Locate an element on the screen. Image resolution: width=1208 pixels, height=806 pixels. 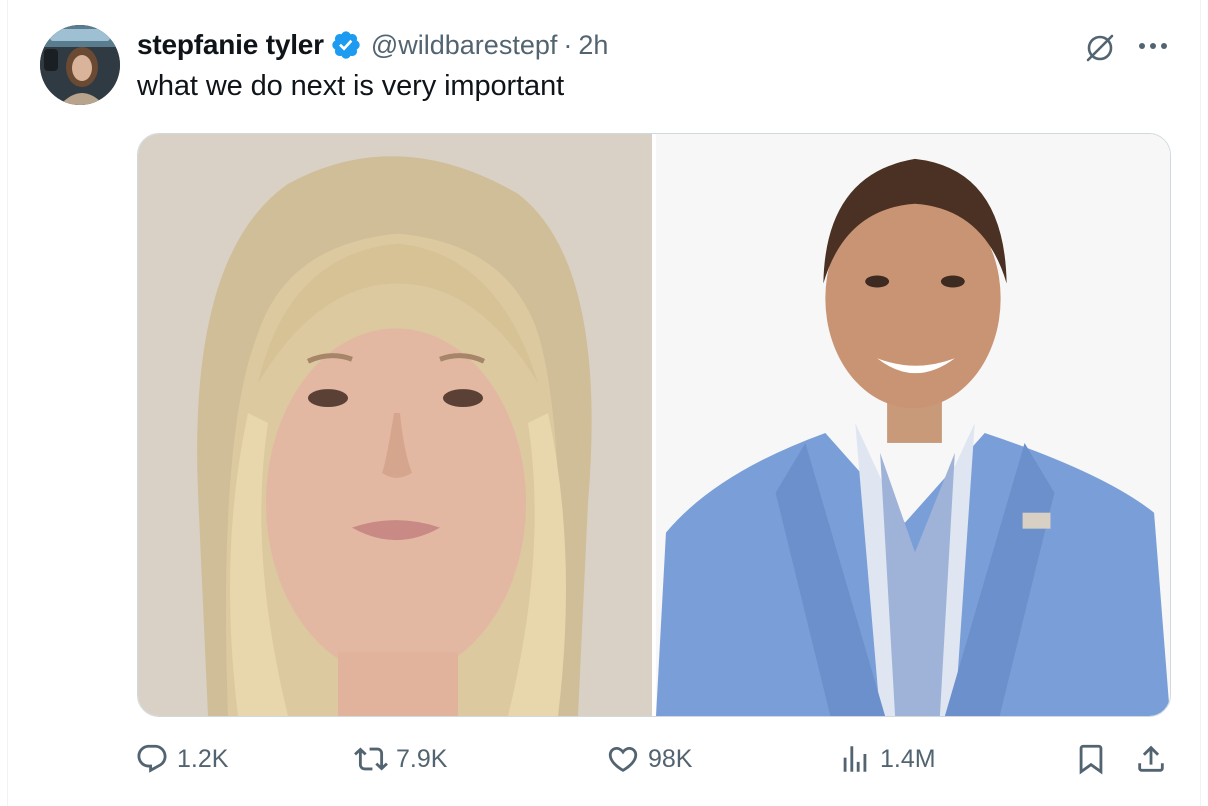
bookmark-button is located at coordinates (1091, 759).